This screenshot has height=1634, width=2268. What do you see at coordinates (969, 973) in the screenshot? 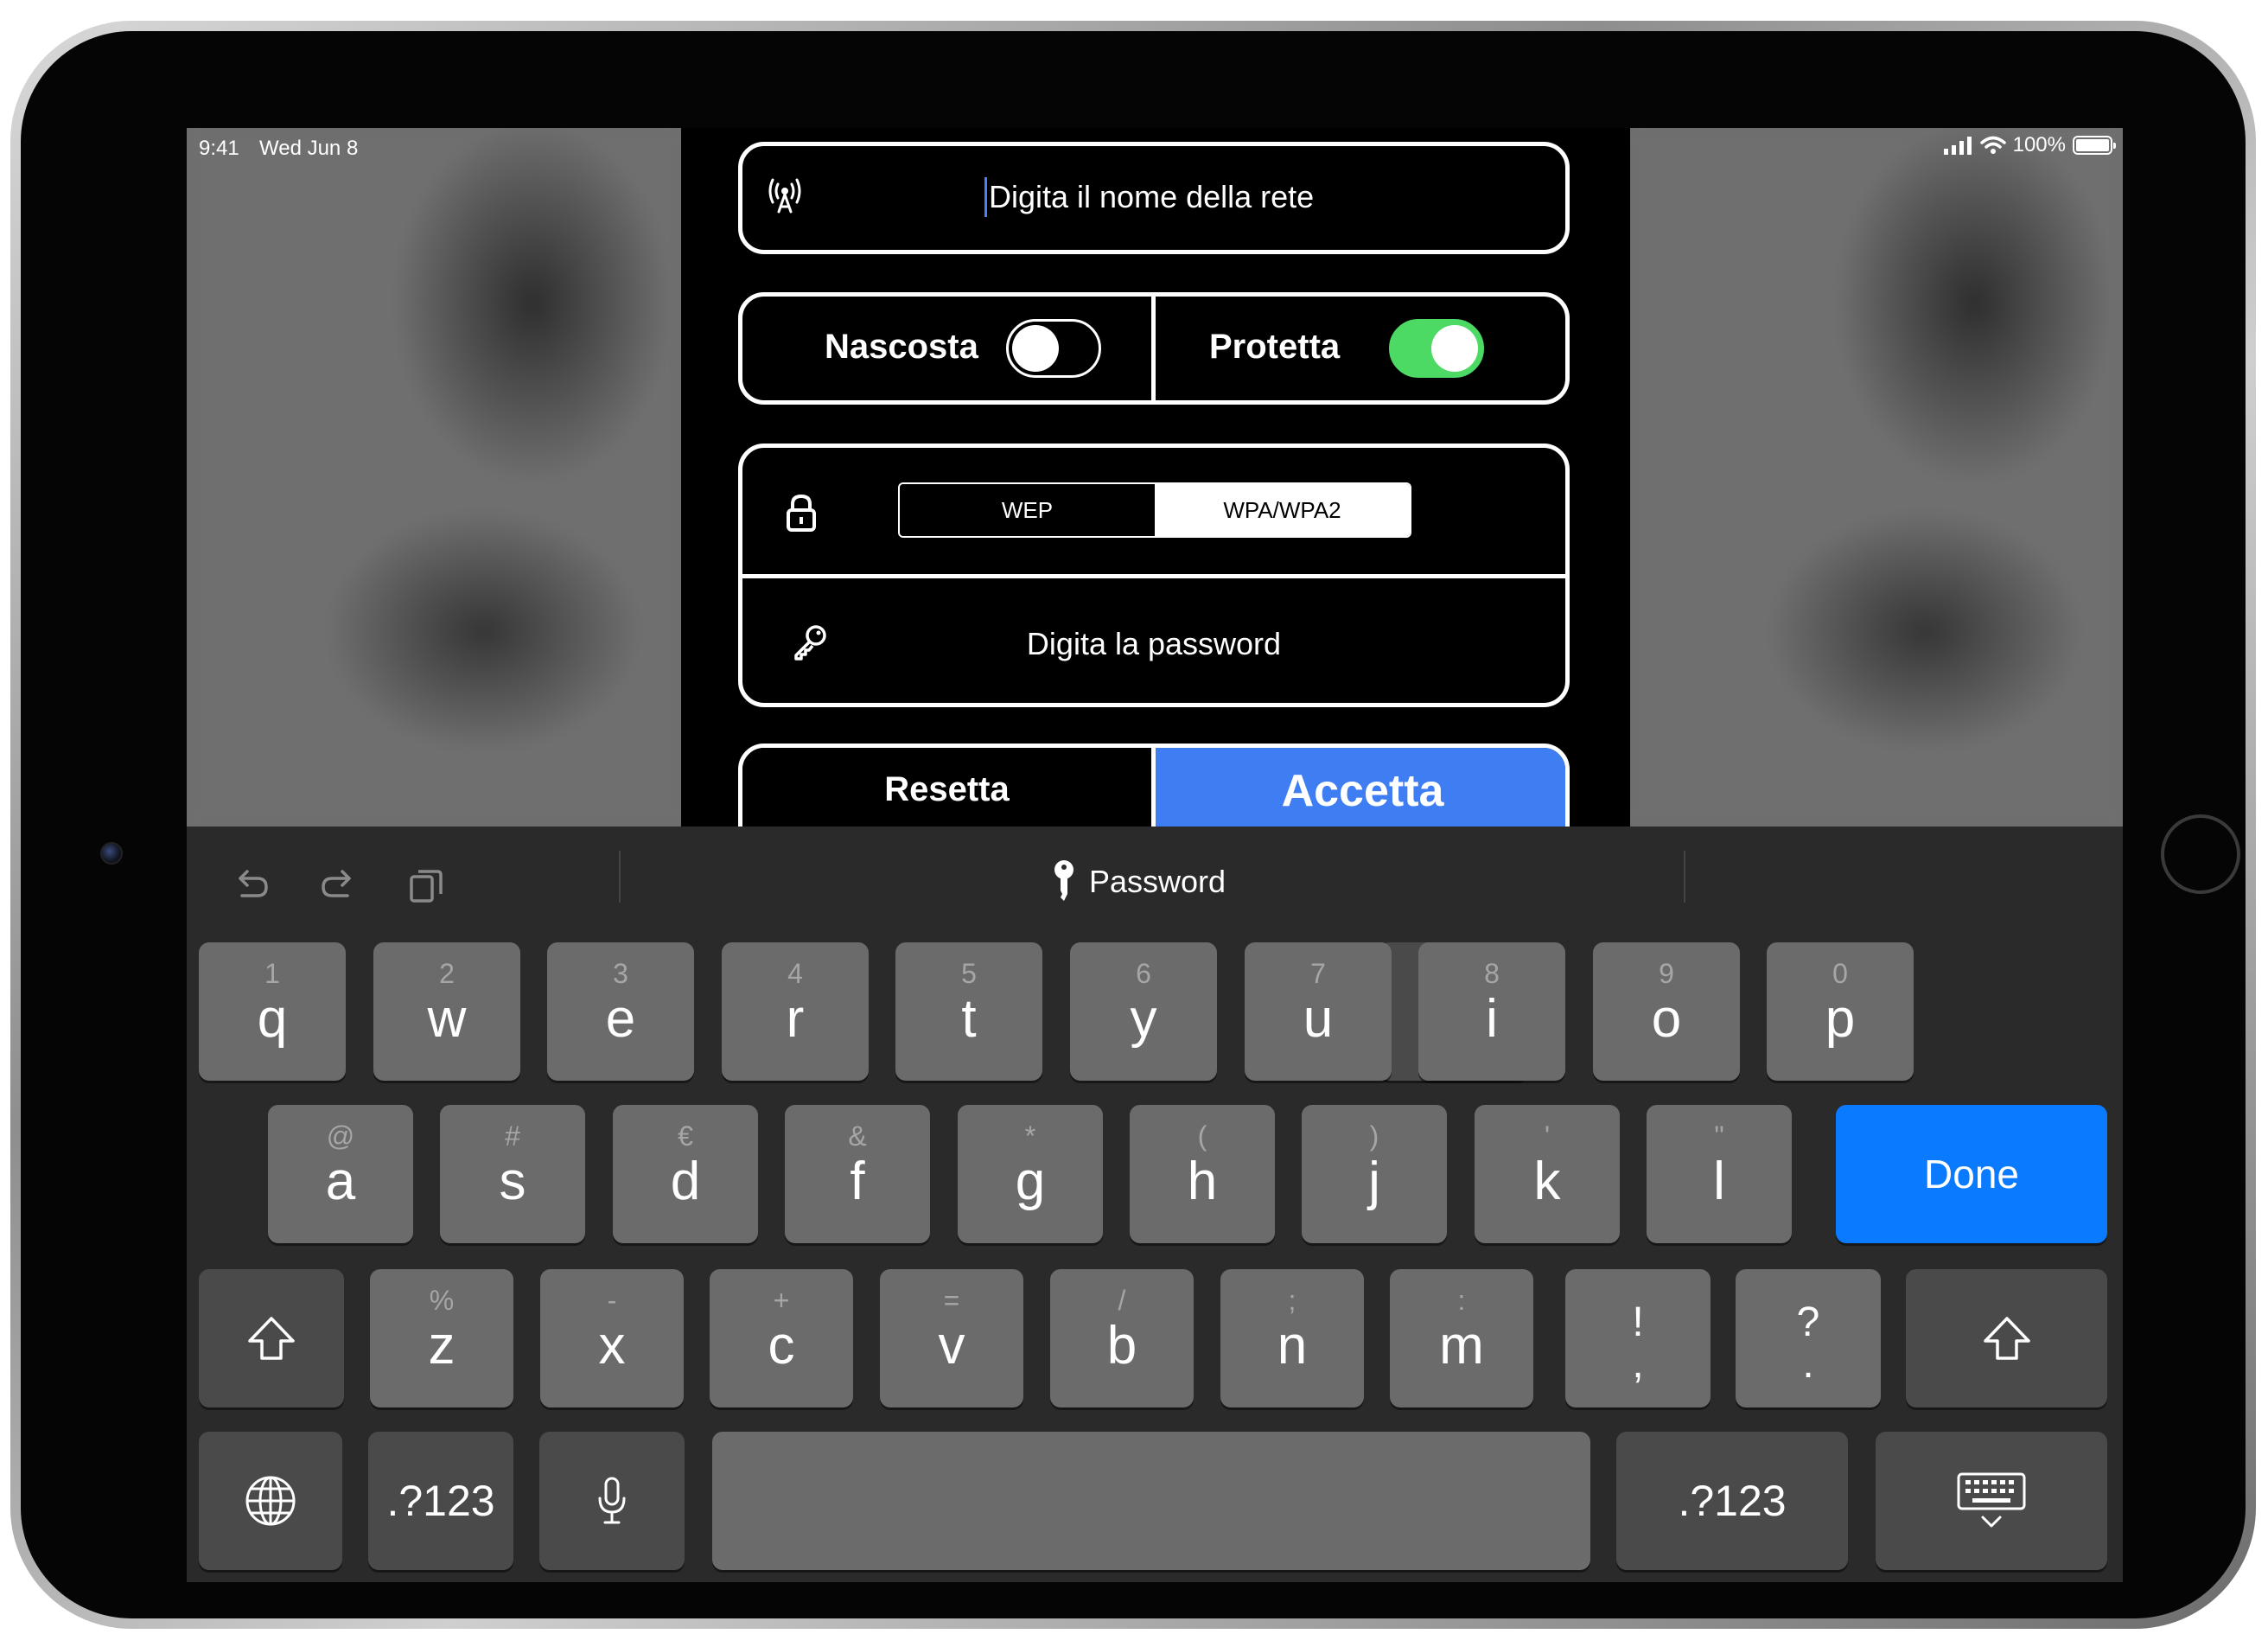
I see `key-alt-char: 5` at bounding box center [969, 973].